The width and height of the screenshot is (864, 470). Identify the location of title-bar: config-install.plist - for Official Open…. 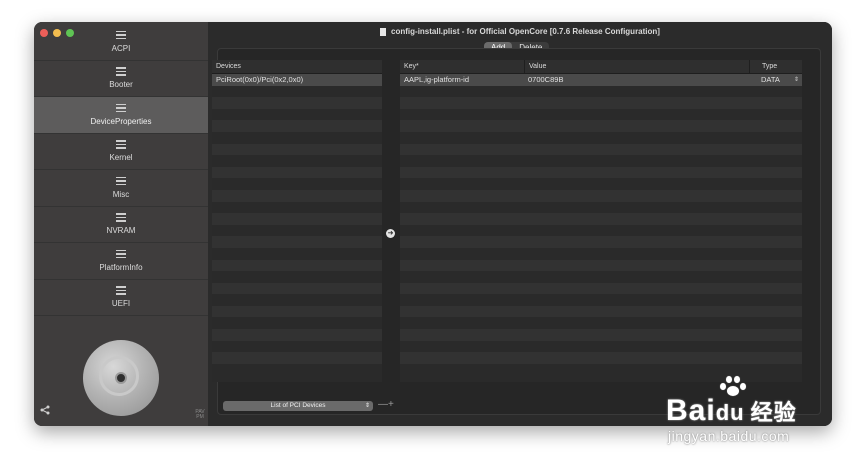
(520, 31).